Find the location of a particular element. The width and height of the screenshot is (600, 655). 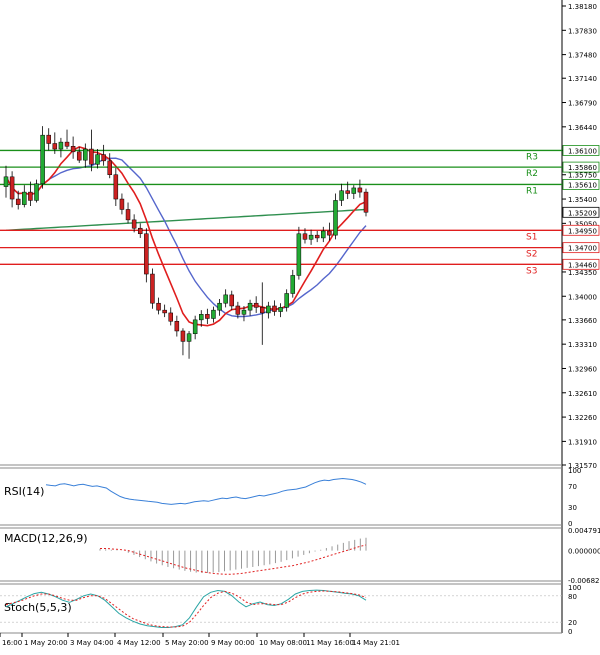

time-tick-label: 16:00 is located at coordinates (12, 643).